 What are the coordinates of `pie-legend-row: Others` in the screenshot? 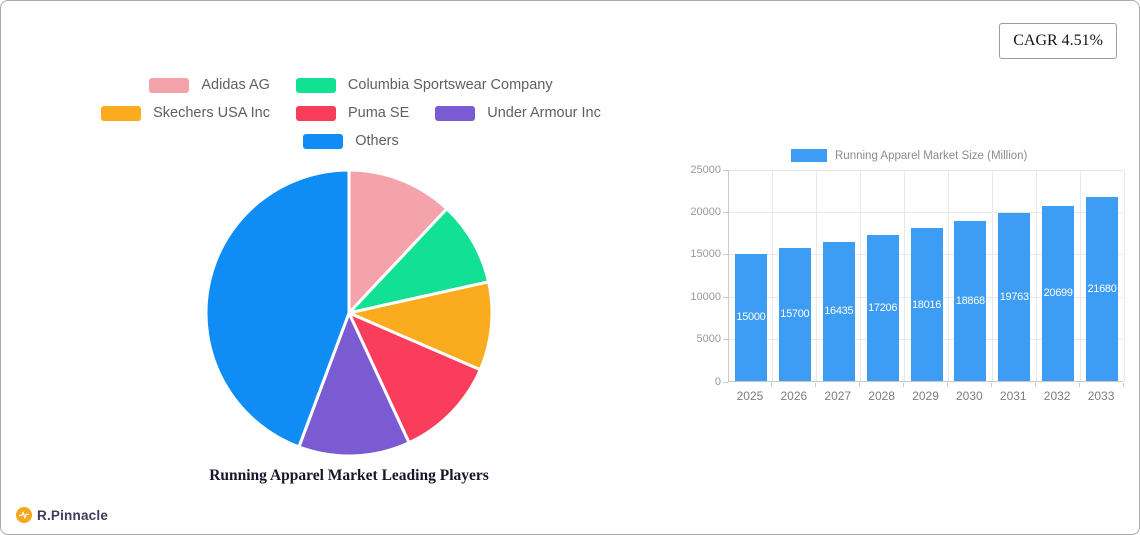 It's located at (351, 141).